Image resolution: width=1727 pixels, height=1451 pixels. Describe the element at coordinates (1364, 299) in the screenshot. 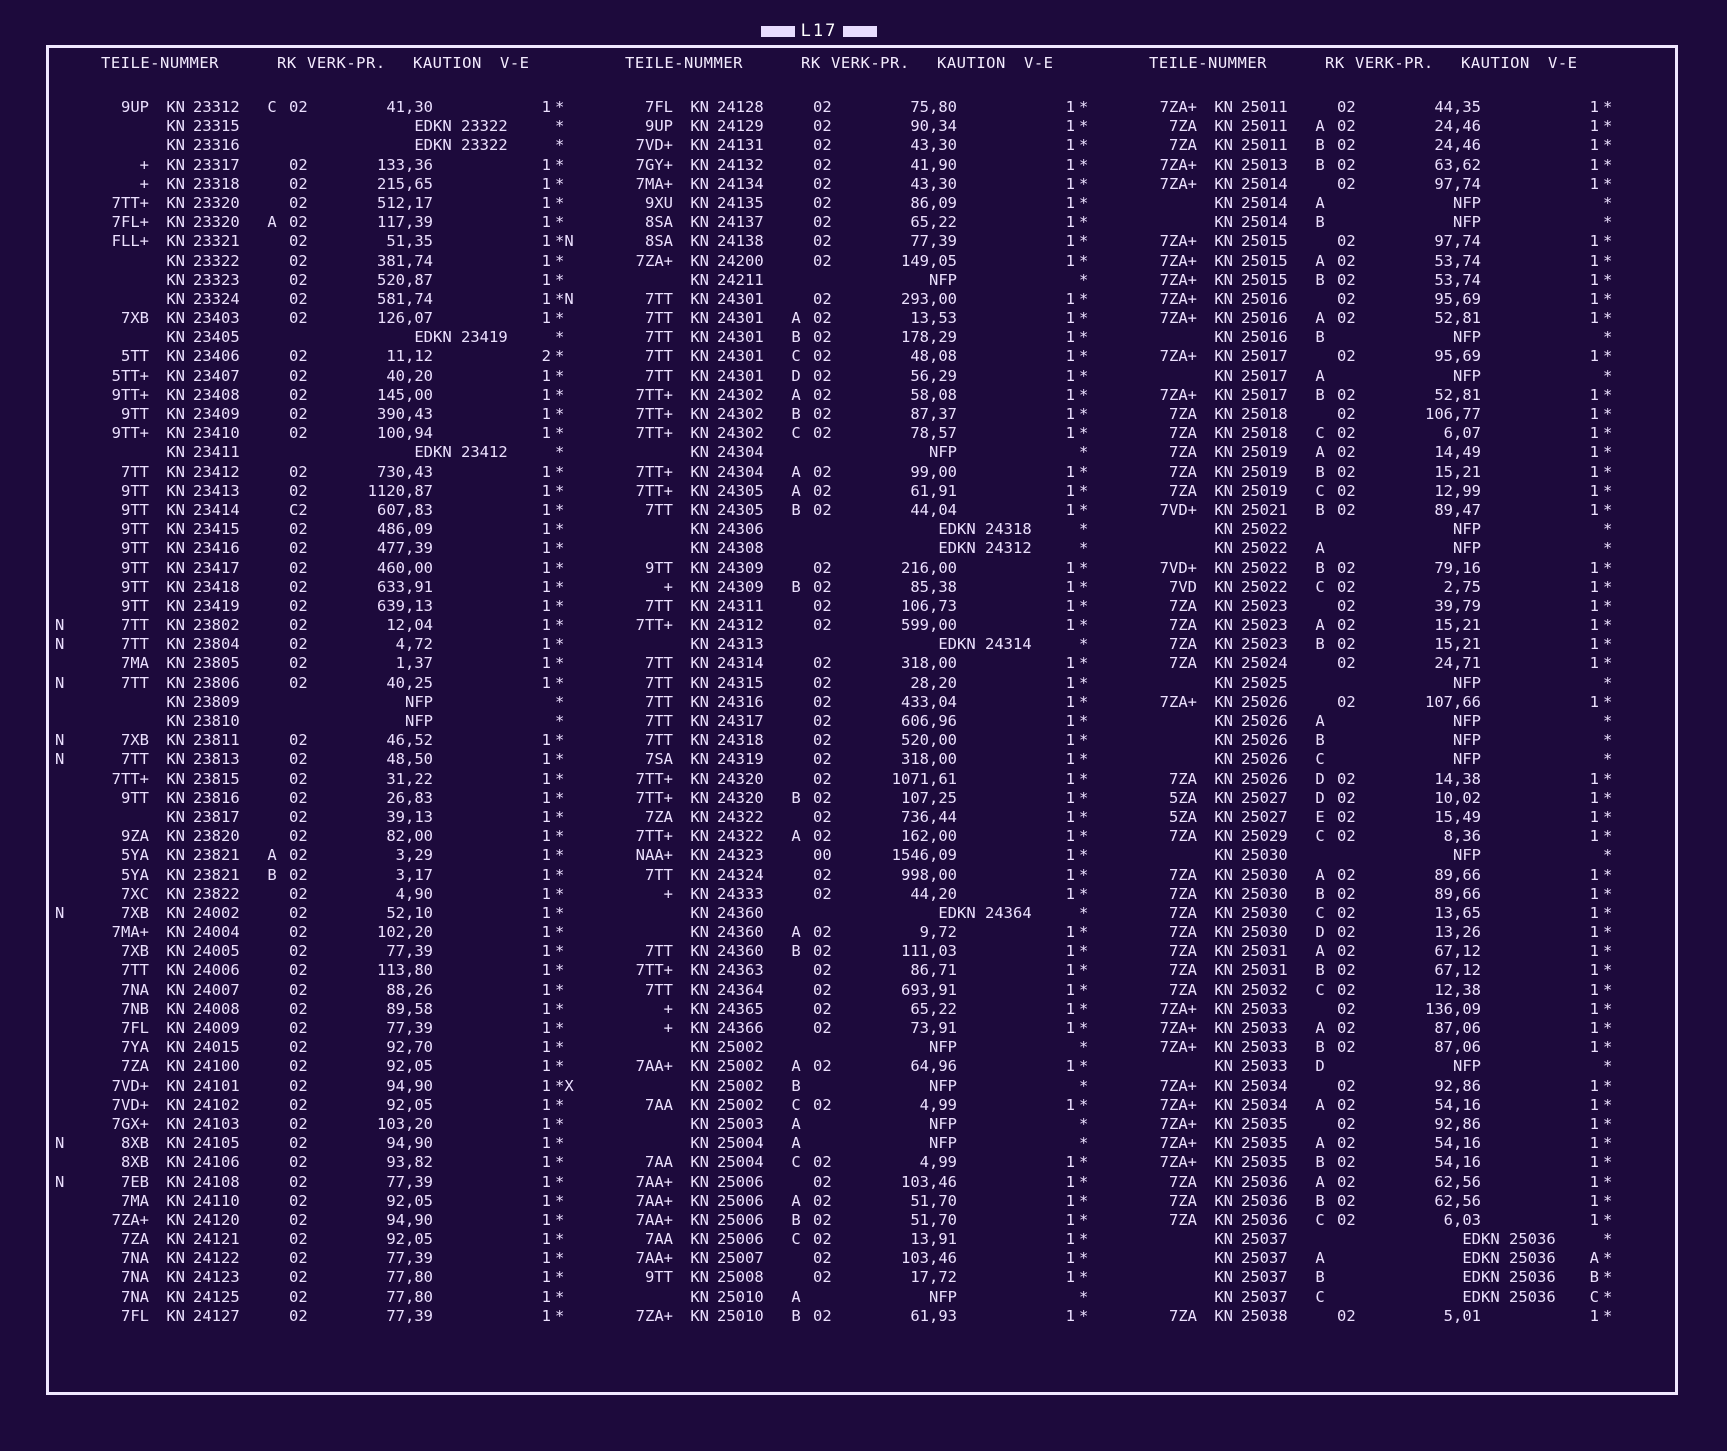

I see `table-row: 7ZA+ KN 25016 02 95,69 1 *` at that location.